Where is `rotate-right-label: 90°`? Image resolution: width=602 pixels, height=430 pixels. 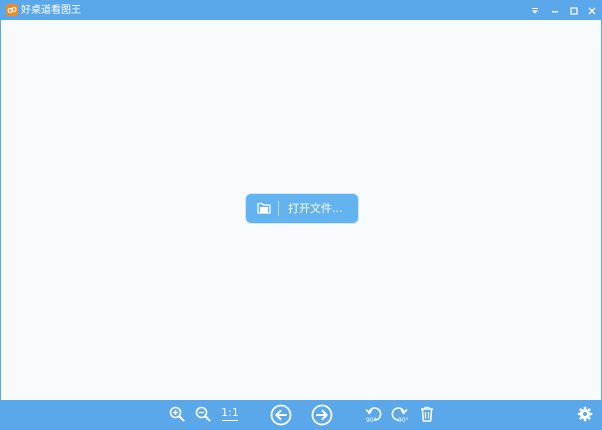 rotate-right-label: 90° is located at coordinates (403, 420).